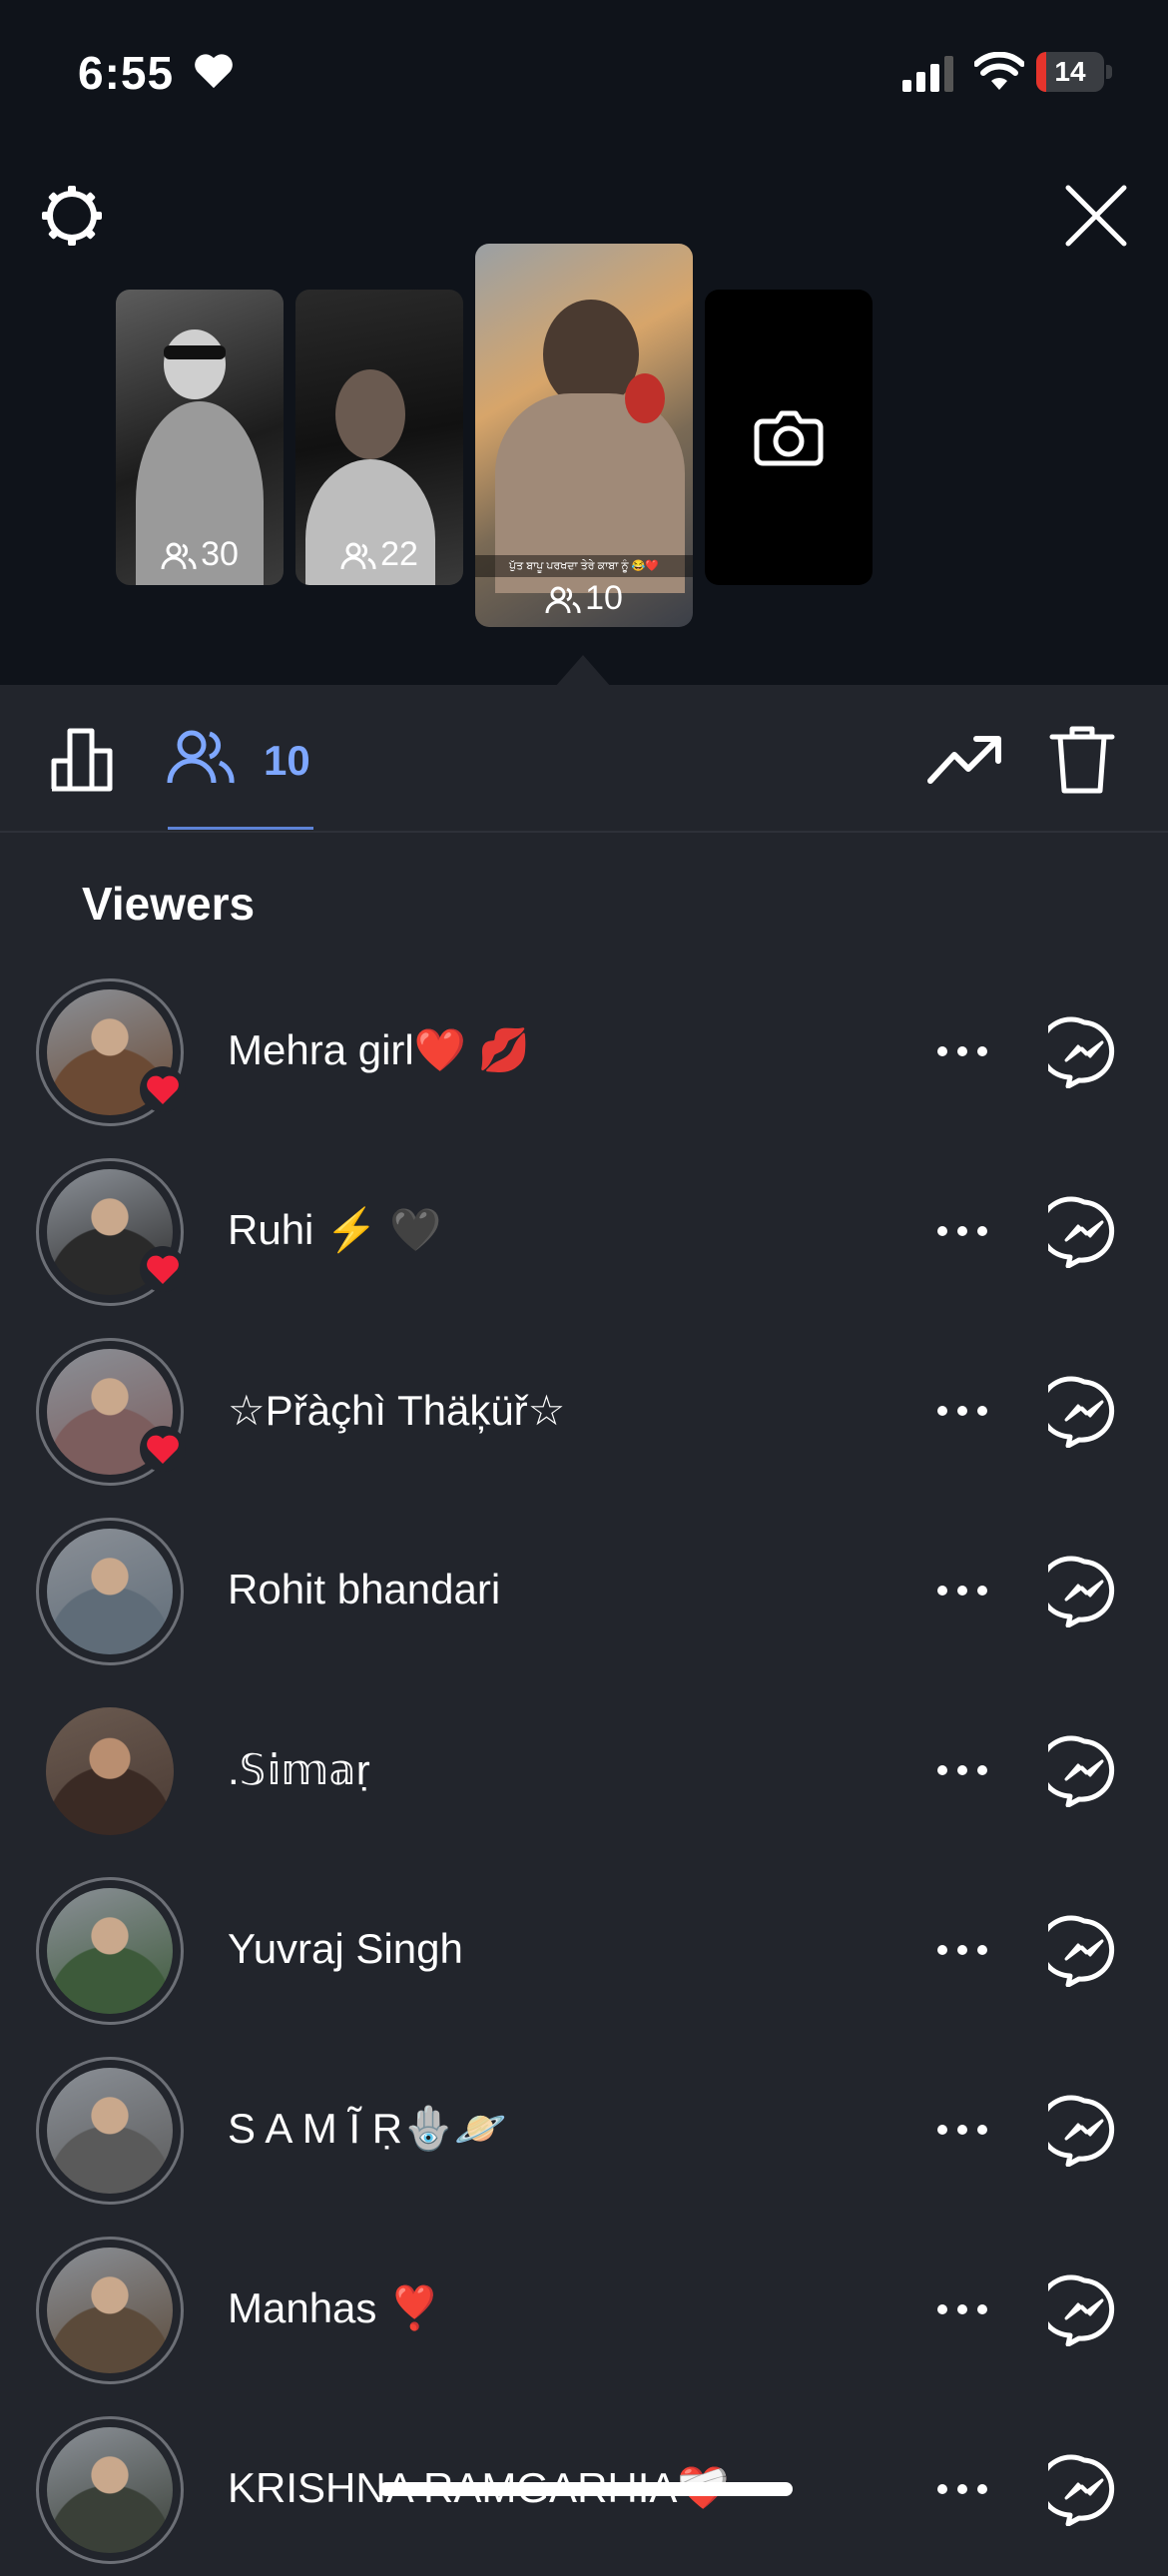  I want to click on viewer-name: Rohit bhandari, so click(364, 1590).